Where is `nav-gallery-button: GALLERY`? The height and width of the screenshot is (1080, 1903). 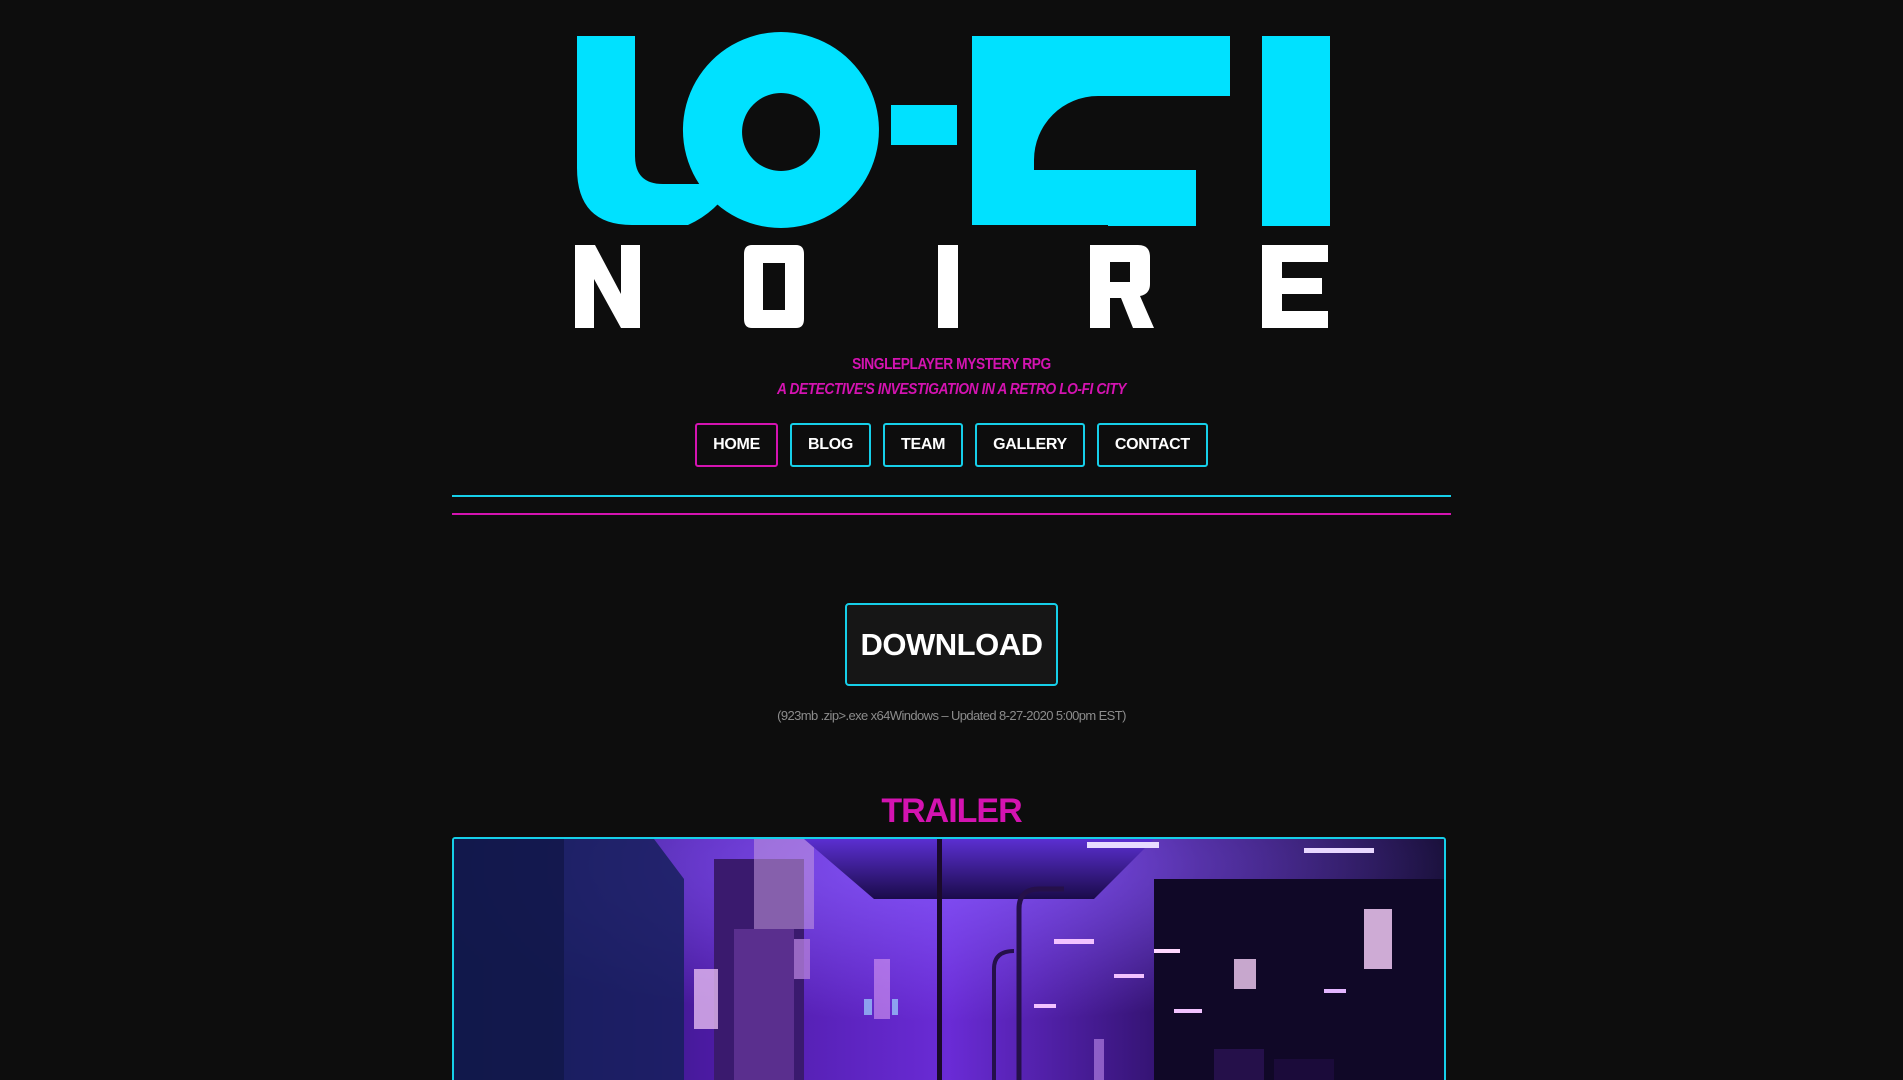
nav-gallery-button: GALLERY is located at coordinates (1030, 445).